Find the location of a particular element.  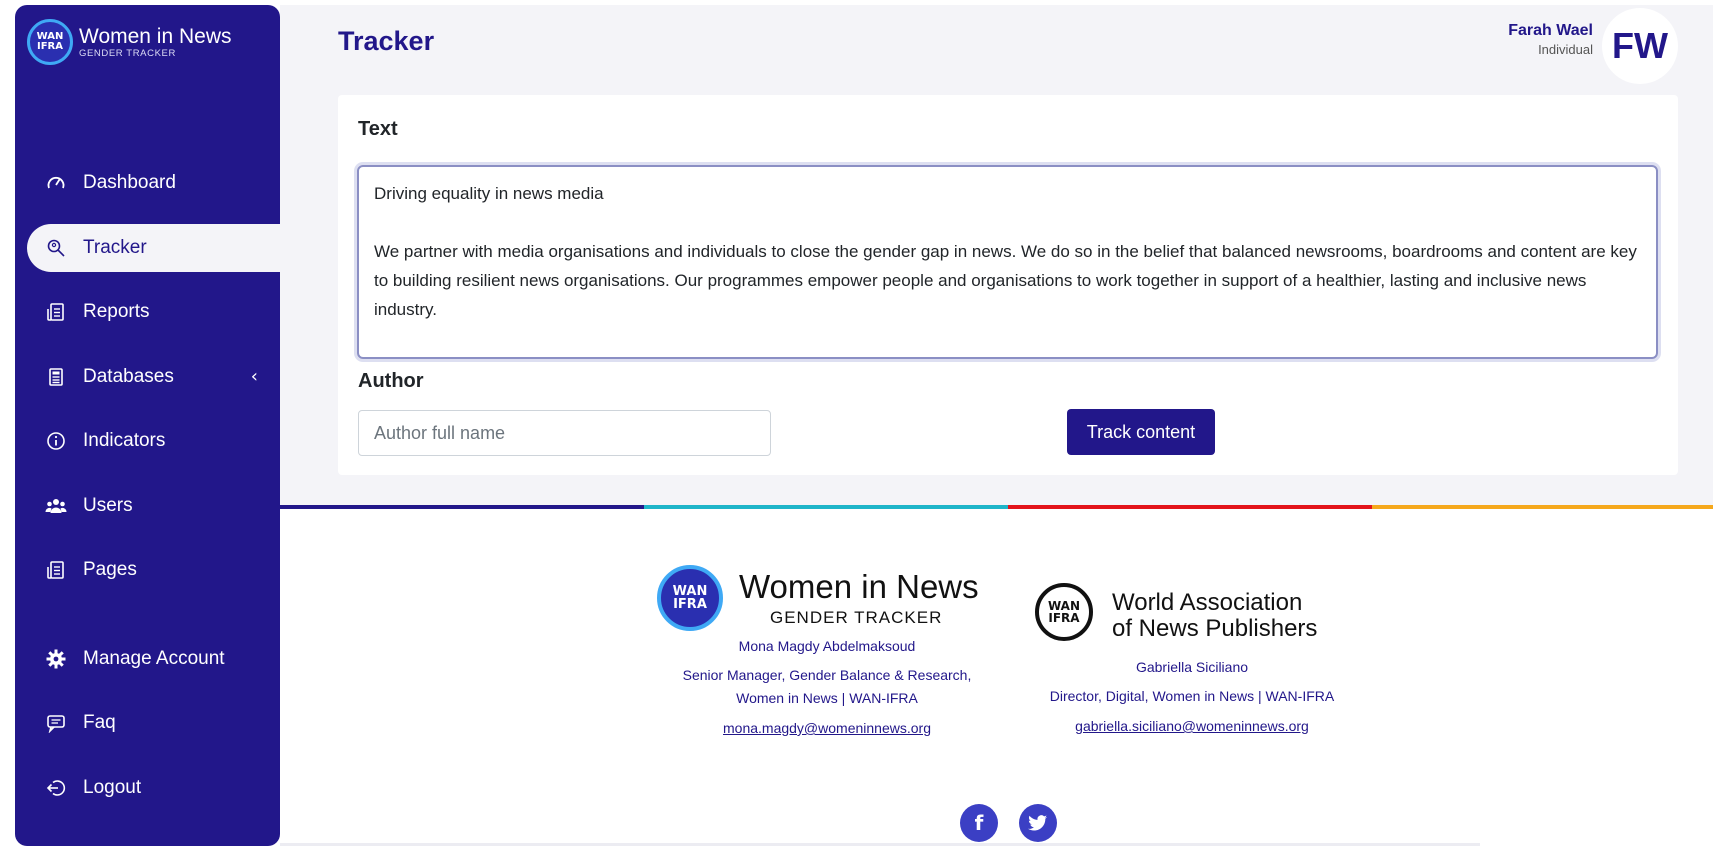

page-title: Tracker is located at coordinates (386, 41).